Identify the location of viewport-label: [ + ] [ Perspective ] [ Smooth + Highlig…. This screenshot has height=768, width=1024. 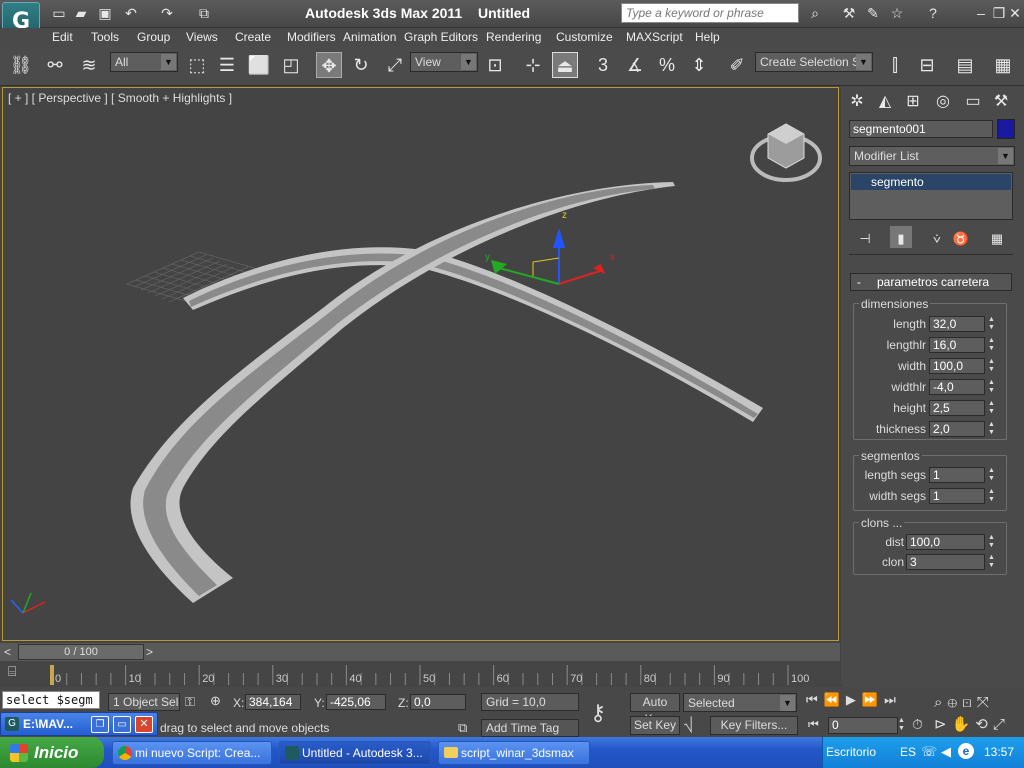
(120, 98).